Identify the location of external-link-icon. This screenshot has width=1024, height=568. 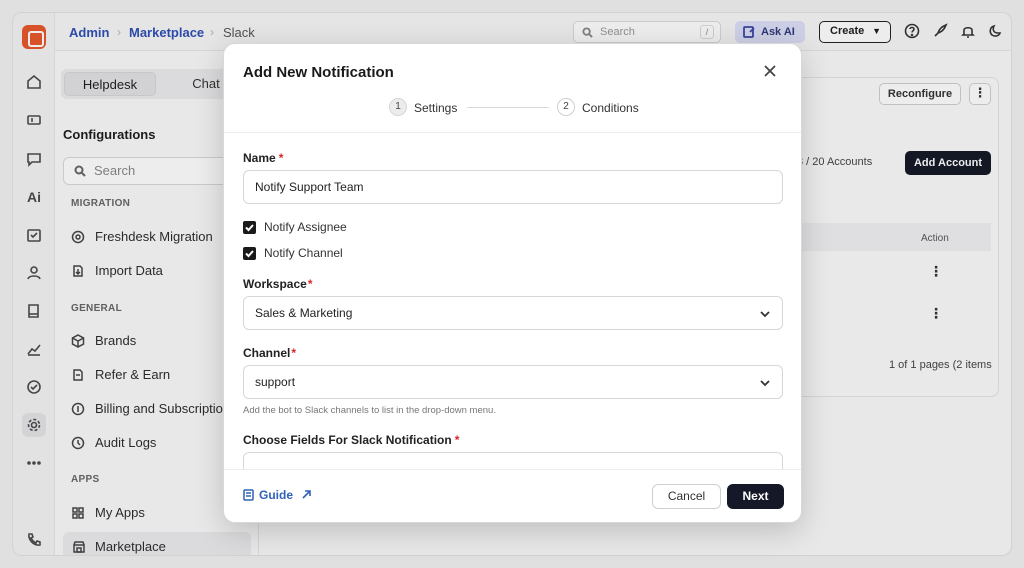
(307, 494).